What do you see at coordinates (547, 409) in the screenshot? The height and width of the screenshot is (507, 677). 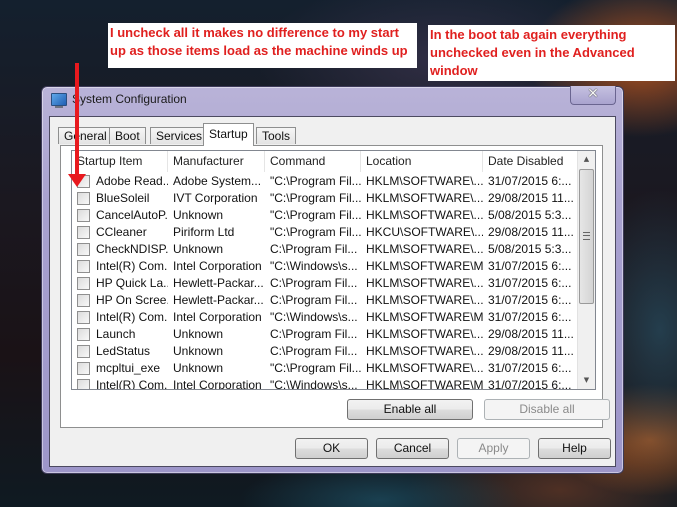 I see `disable-all-button: Disable all` at bounding box center [547, 409].